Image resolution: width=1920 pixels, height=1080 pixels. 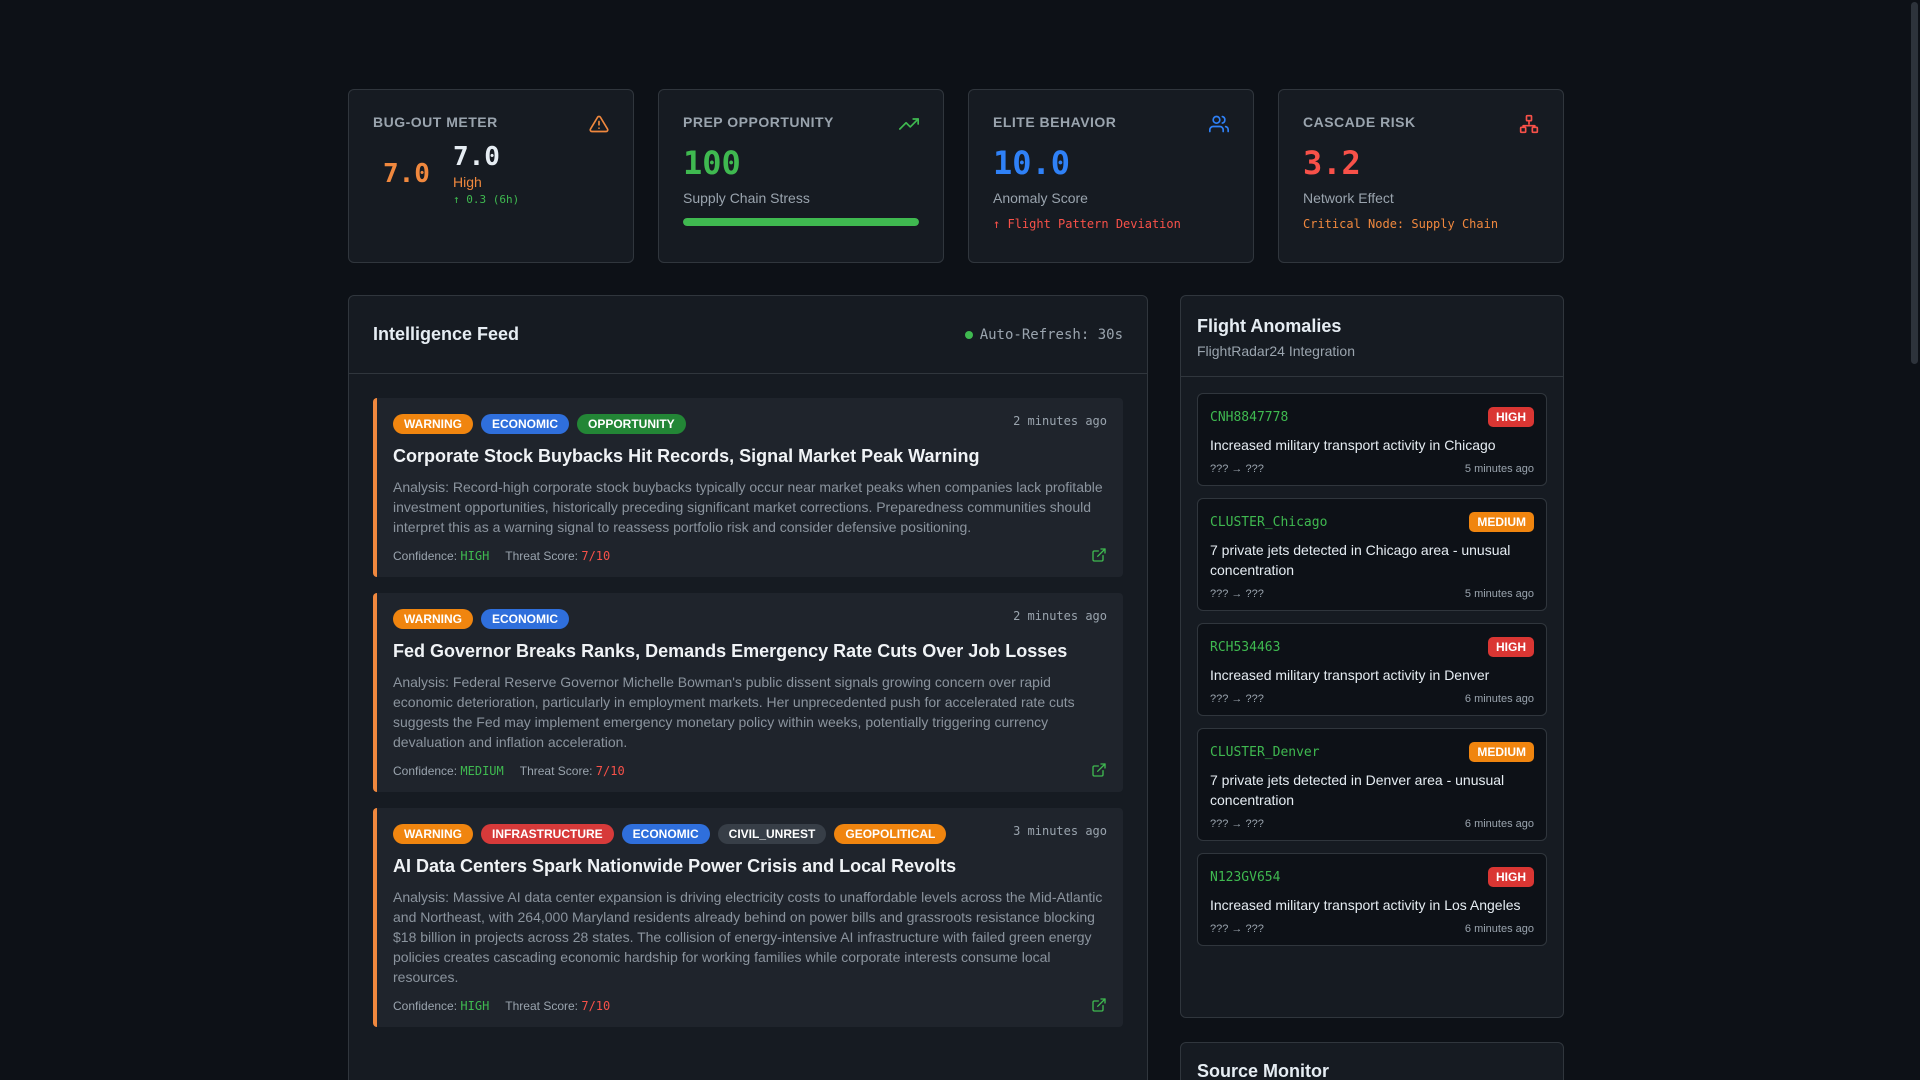 I want to click on tag-infrastructure: INFRASTRUCTURE, so click(x=547, y=834).